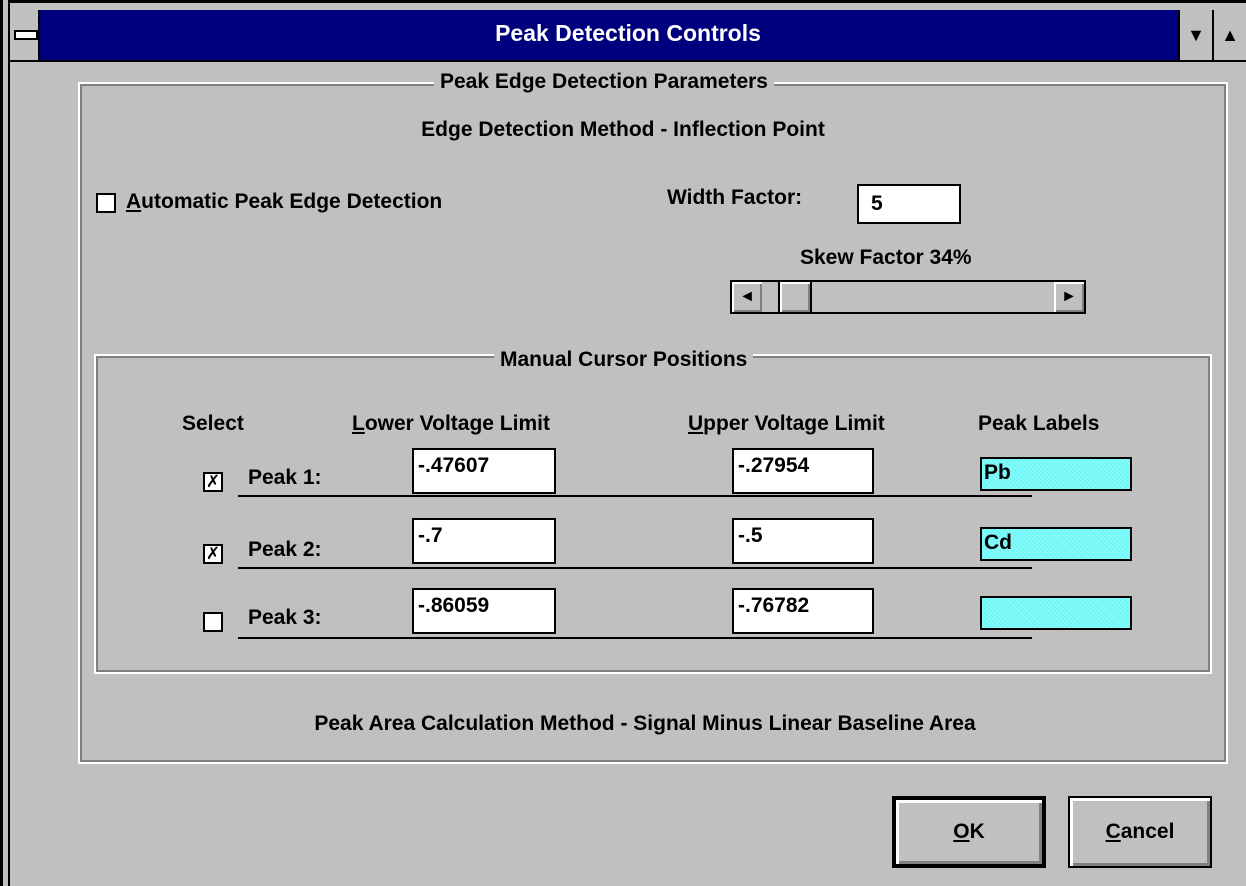  Describe the element at coordinates (457, 423) in the screenshot. I see `lower-voltage-header-rest: ower Voltage Limit` at that location.